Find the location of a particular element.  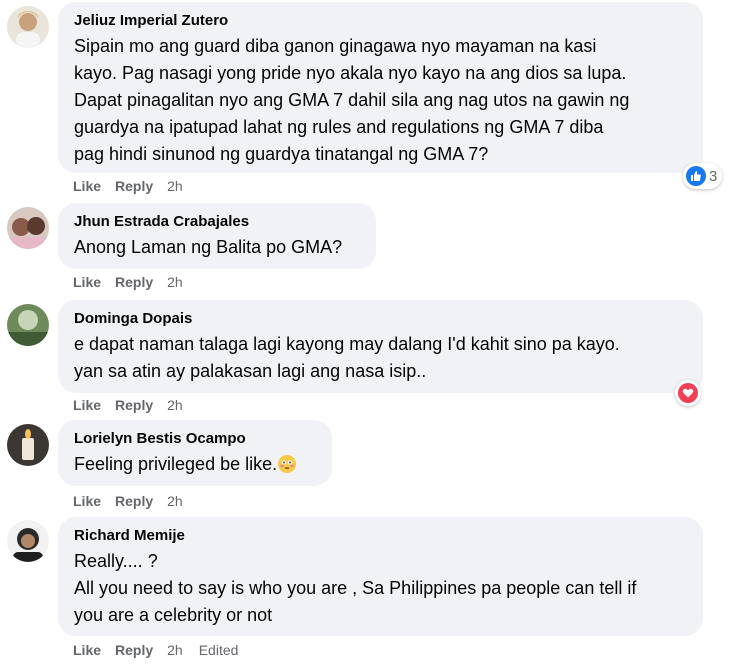

comment-author: Lorielyn Bestis Ocampo is located at coordinates (196, 438).